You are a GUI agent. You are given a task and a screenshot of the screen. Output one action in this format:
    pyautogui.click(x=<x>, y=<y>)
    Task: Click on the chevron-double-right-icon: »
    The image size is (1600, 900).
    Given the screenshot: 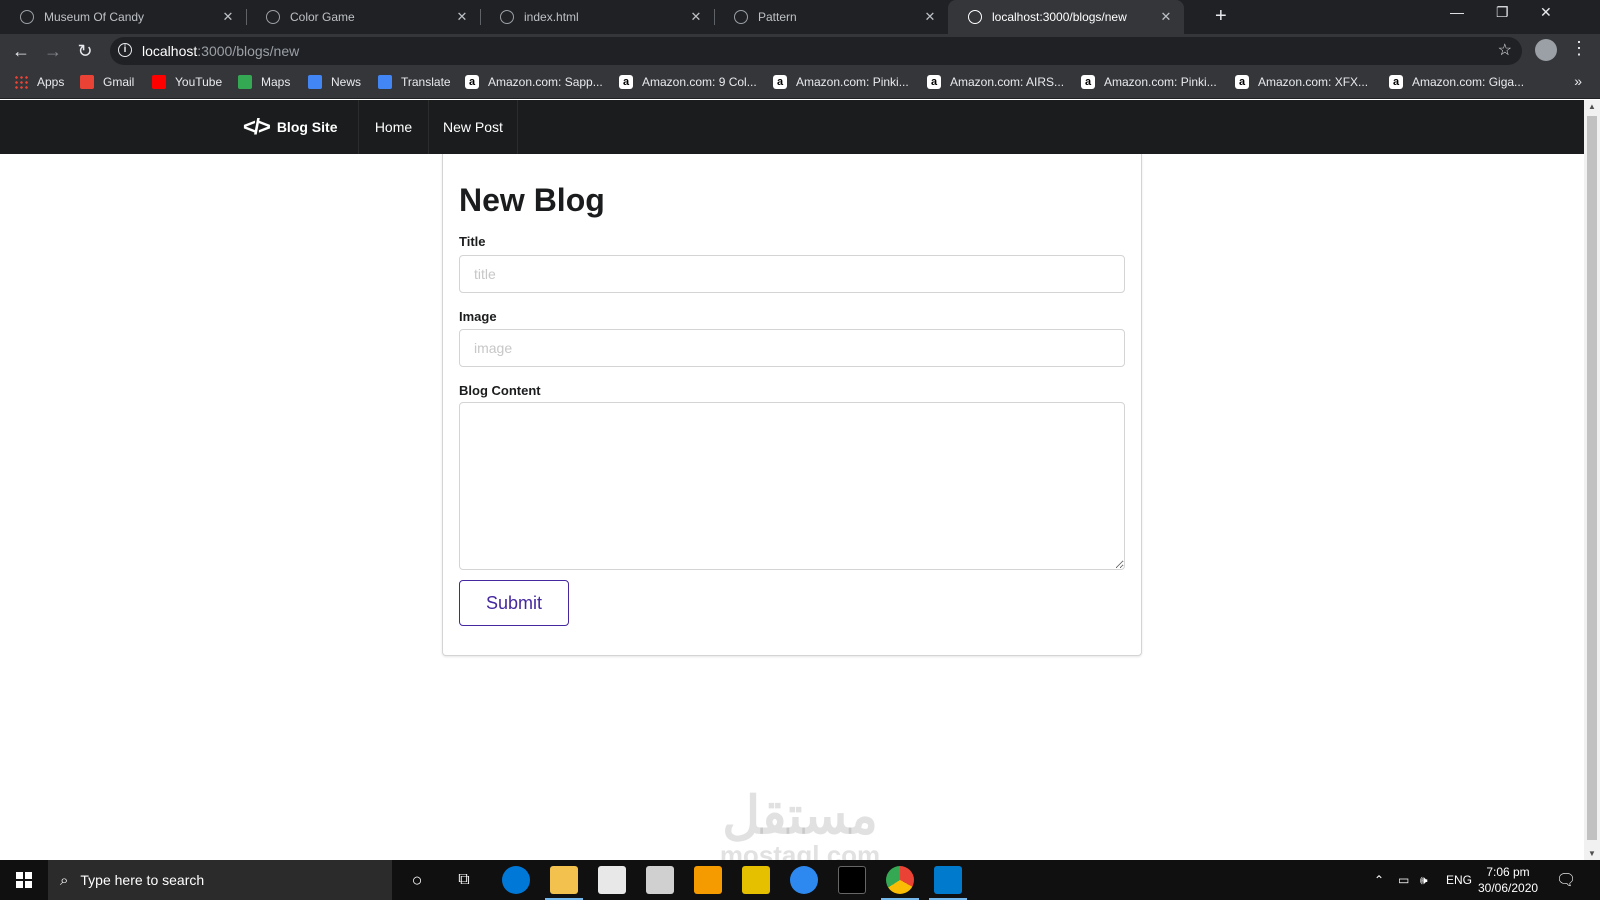 What is the action you would take?
    pyautogui.click(x=1578, y=81)
    